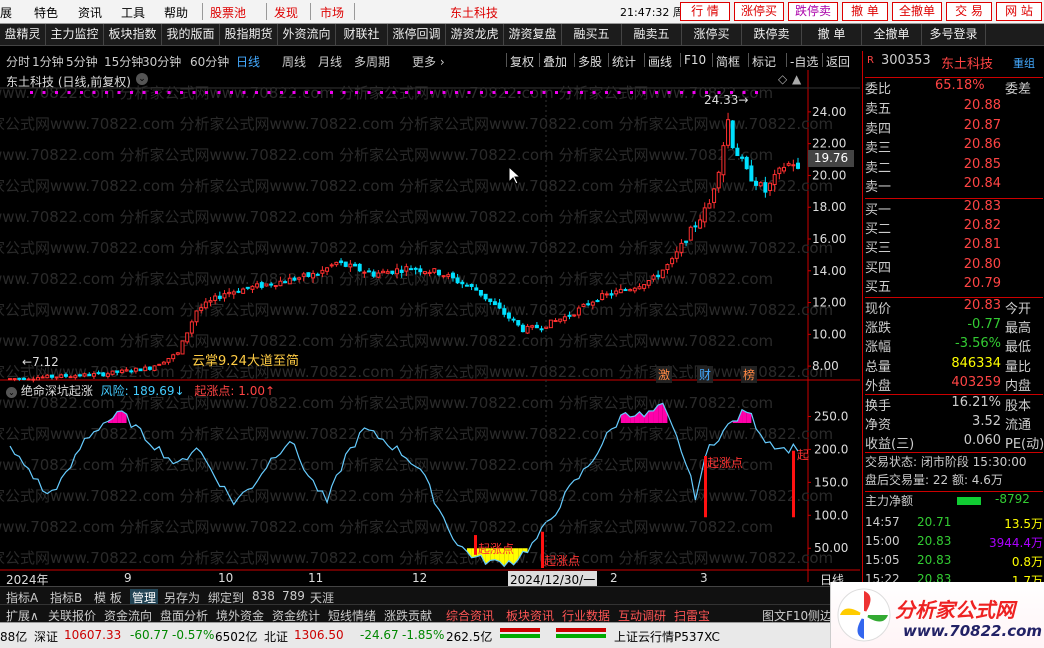 Image resolution: width=1044 pixels, height=648 pixels. What do you see at coordinates (954, 208) in the screenshot?
I see `buy-level-row: 买一 20.83` at bounding box center [954, 208].